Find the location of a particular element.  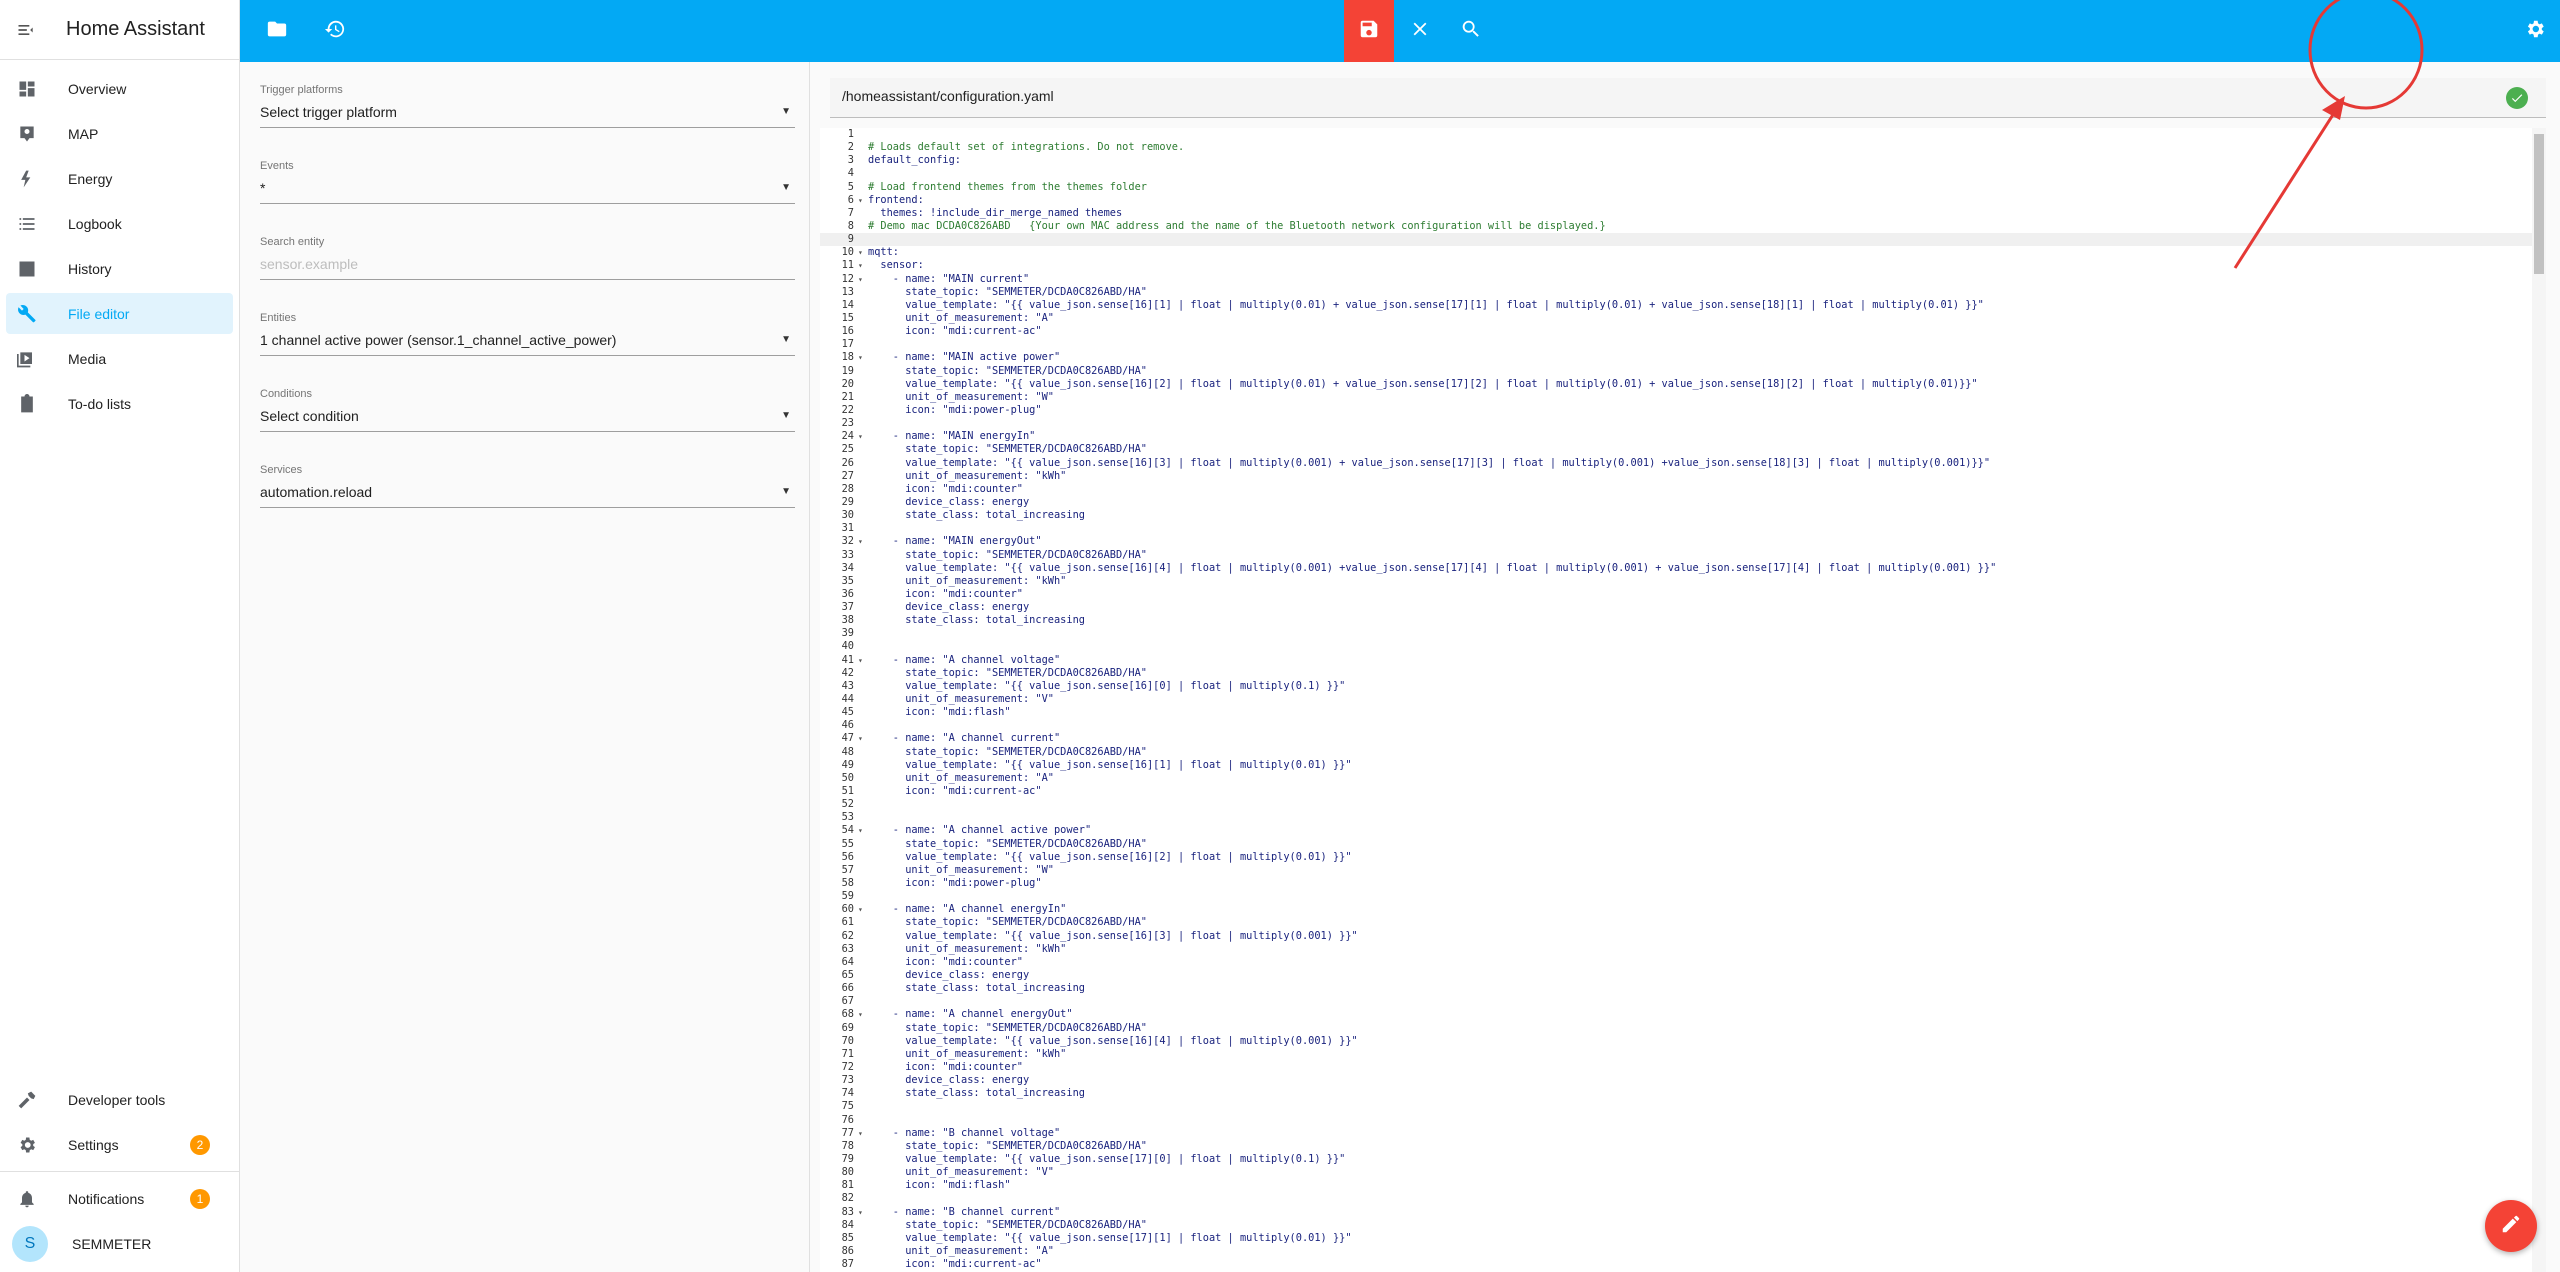

search-button is located at coordinates (1471, 31).